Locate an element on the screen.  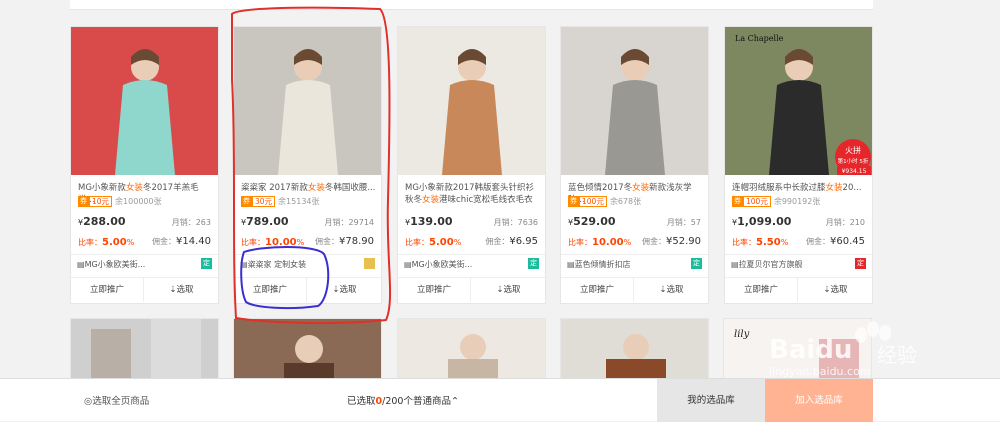
coupon: 券 100元 余990192张 is located at coordinates (776, 201).